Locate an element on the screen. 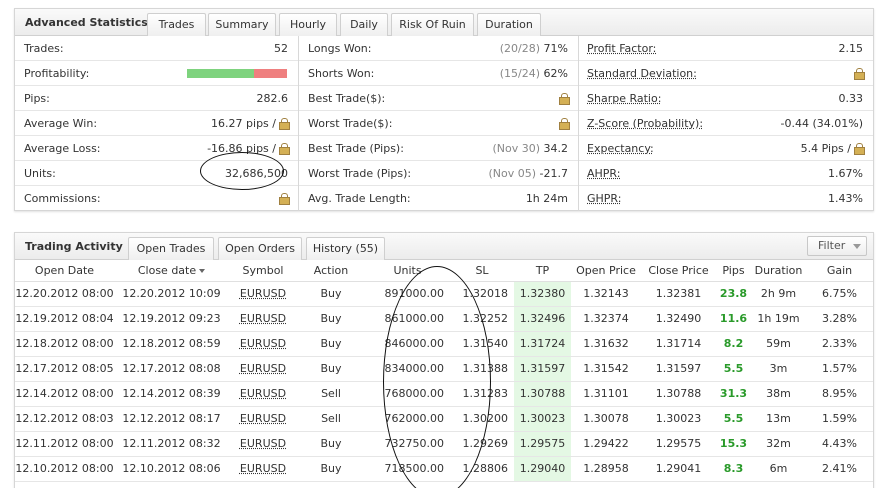 Image resolution: width=885 pixels, height=488 pixels. cell-pips: 15.3 is located at coordinates (733, 444).